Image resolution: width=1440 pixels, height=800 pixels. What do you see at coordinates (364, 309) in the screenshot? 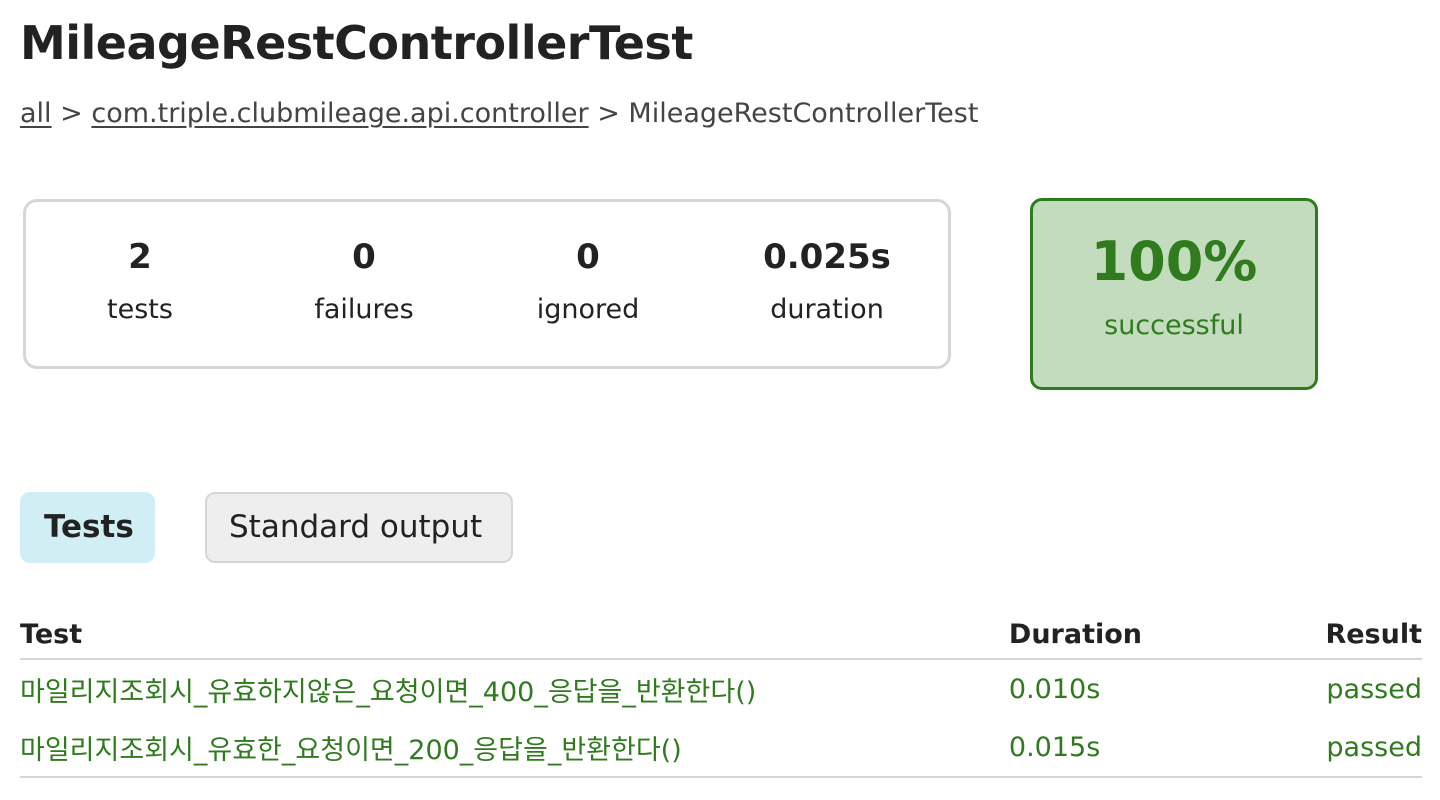
I see `failures-label: failures` at bounding box center [364, 309].